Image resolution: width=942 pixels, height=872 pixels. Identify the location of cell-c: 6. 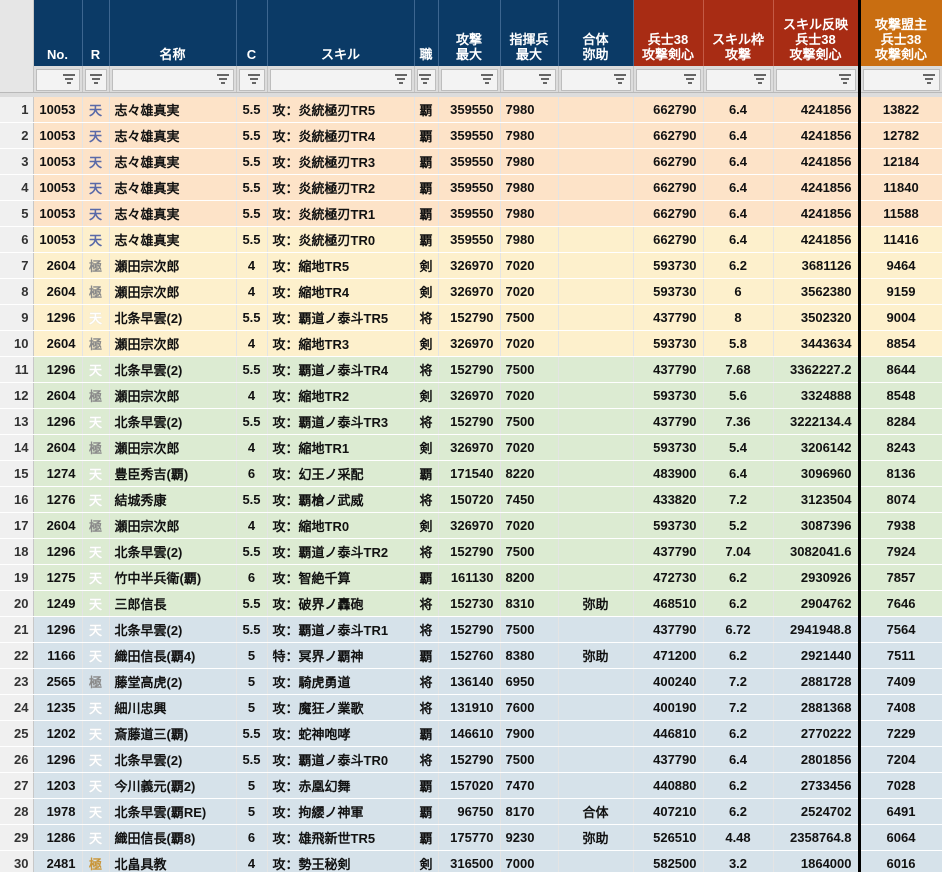
(252, 837).